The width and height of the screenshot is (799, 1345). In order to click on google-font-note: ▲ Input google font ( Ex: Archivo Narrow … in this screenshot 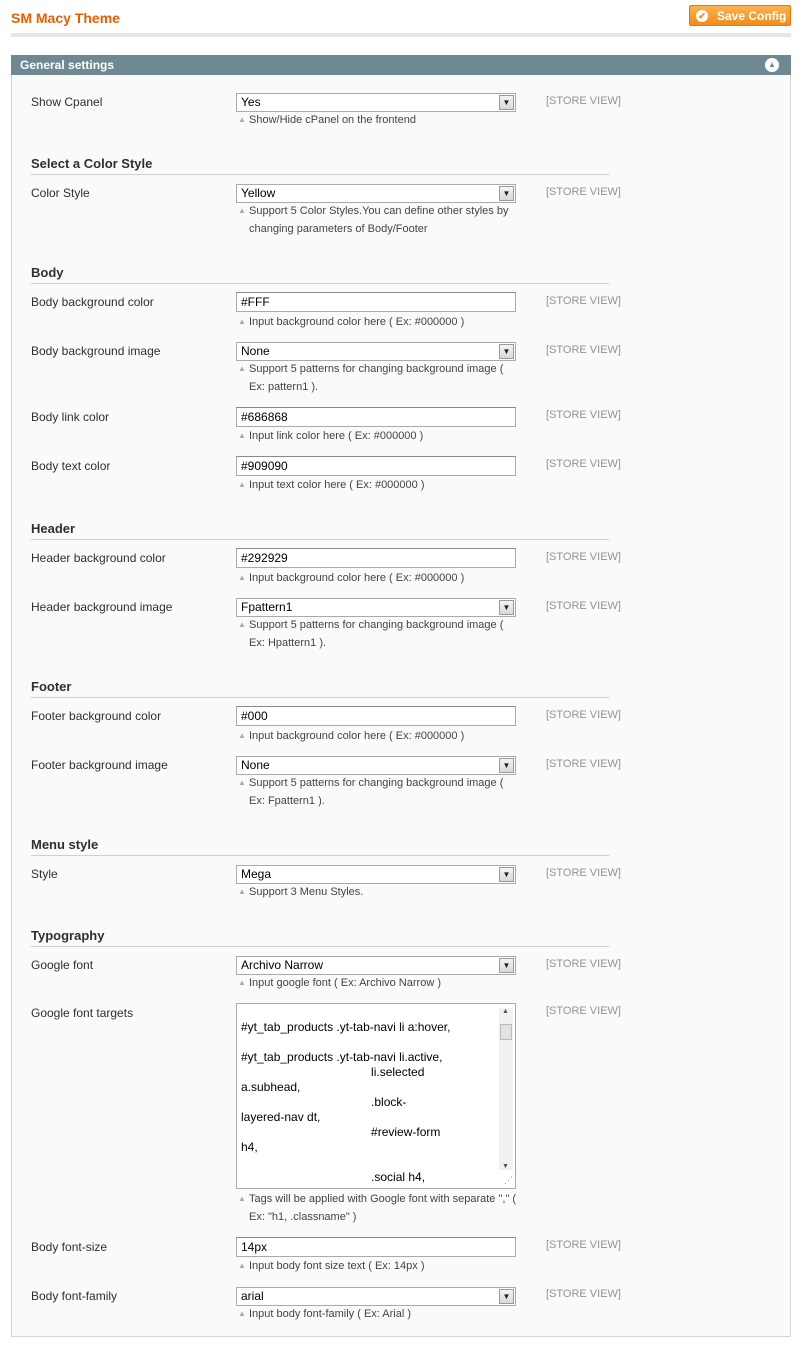, I will do `click(383, 983)`.